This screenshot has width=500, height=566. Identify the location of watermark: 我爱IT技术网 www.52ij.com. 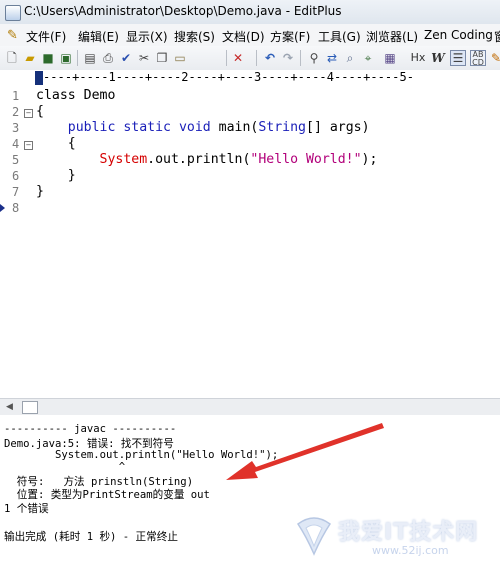
(388, 537).